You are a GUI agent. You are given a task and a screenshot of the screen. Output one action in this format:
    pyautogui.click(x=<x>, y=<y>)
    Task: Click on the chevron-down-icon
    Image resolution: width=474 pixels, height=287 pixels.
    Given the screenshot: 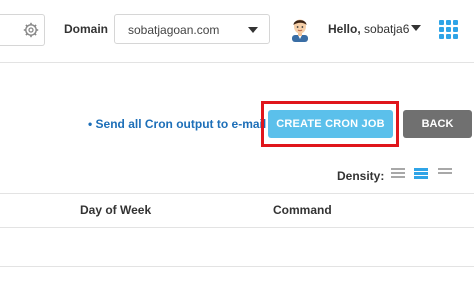 What is the action you would take?
    pyautogui.click(x=253, y=30)
    